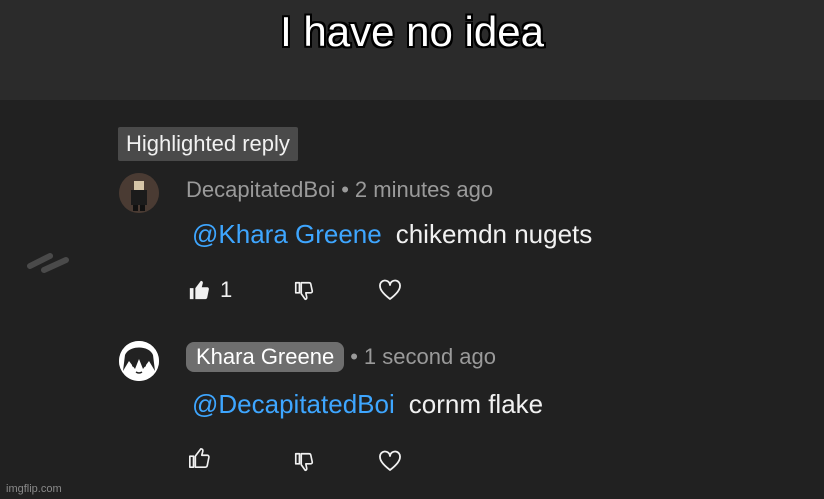  I want to click on comment-text: chikemdn nugets, so click(494, 234).